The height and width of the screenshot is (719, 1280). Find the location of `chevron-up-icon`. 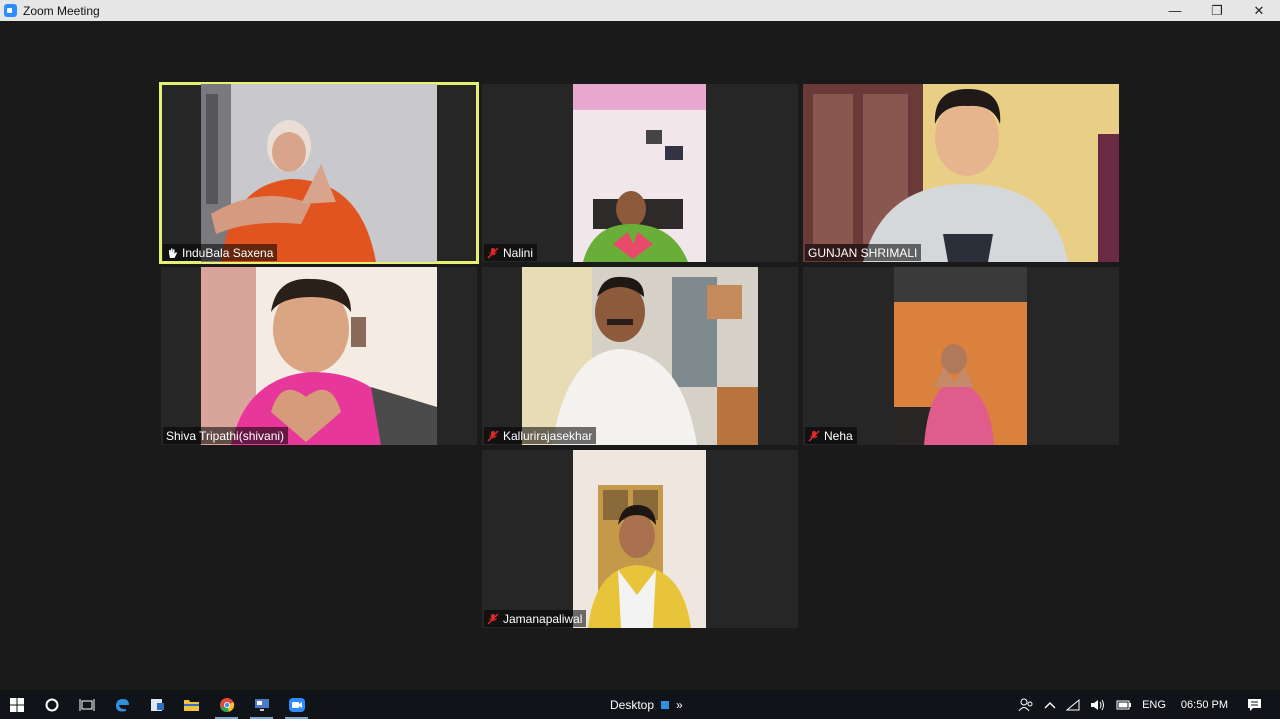

chevron-up-icon is located at coordinates (1050, 704).